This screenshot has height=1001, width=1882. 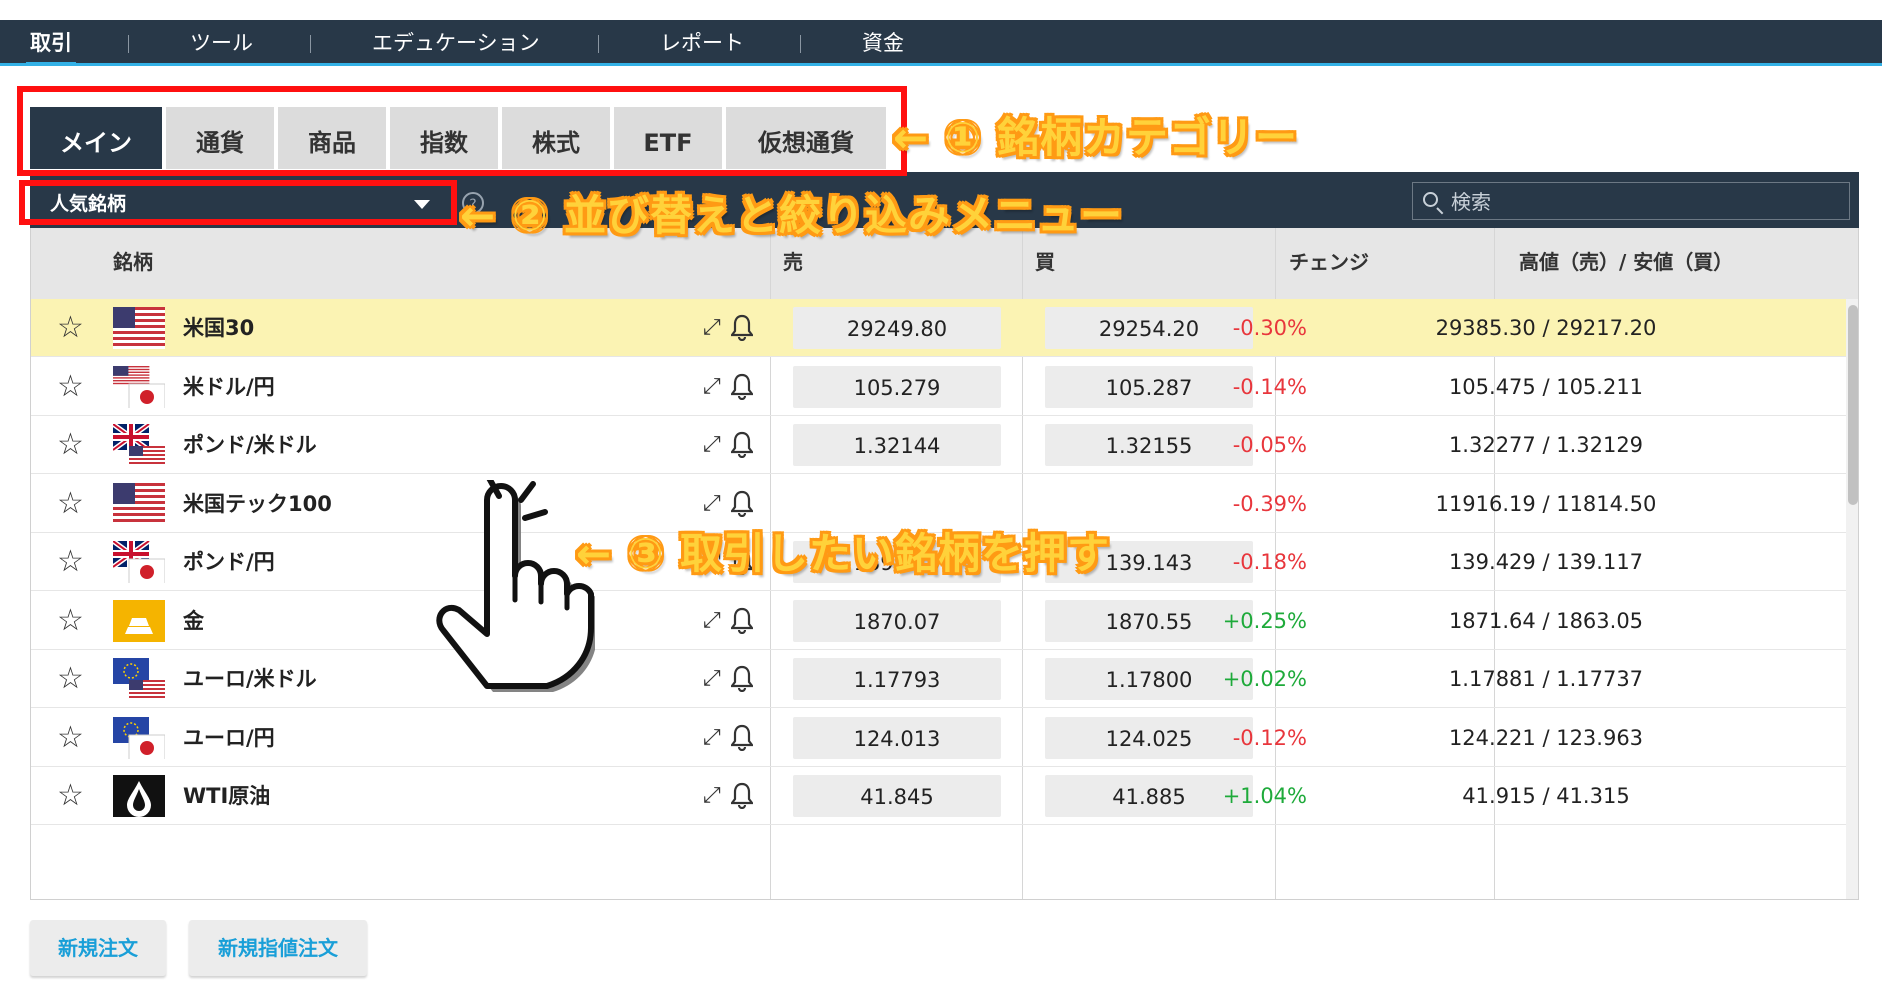 I want to click on instrument-name: ポンド/米ドル, so click(x=250, y=445).